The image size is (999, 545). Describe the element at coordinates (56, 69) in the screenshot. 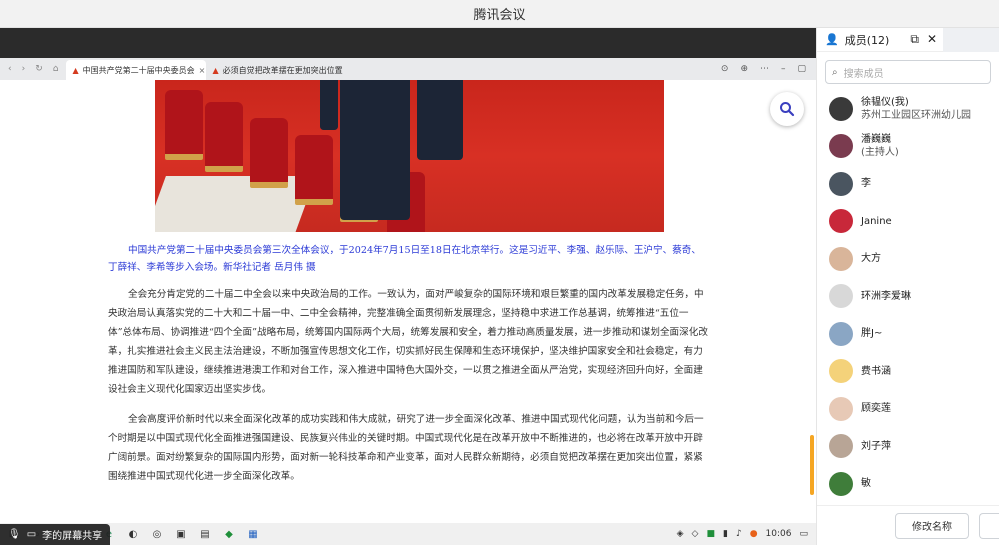

I see `home-icon: ⌂` at that location.